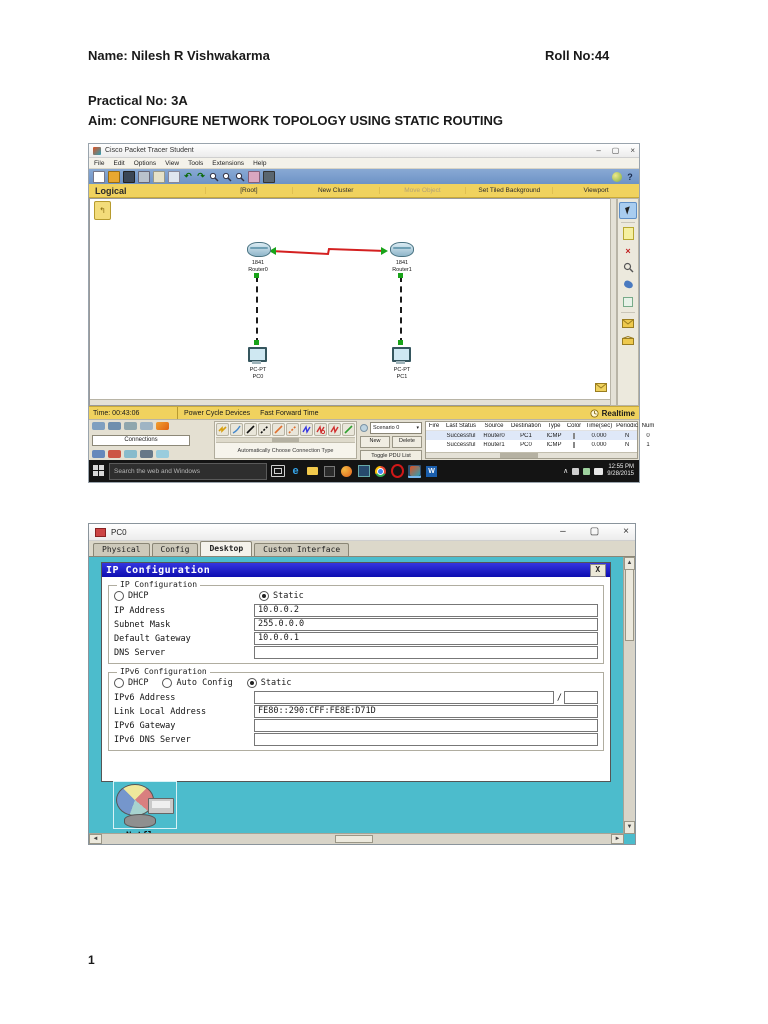  Describe the element at coordinates (350, 402) in the screenshot. I see `canvas-horizontal-scrollbar` at that location.